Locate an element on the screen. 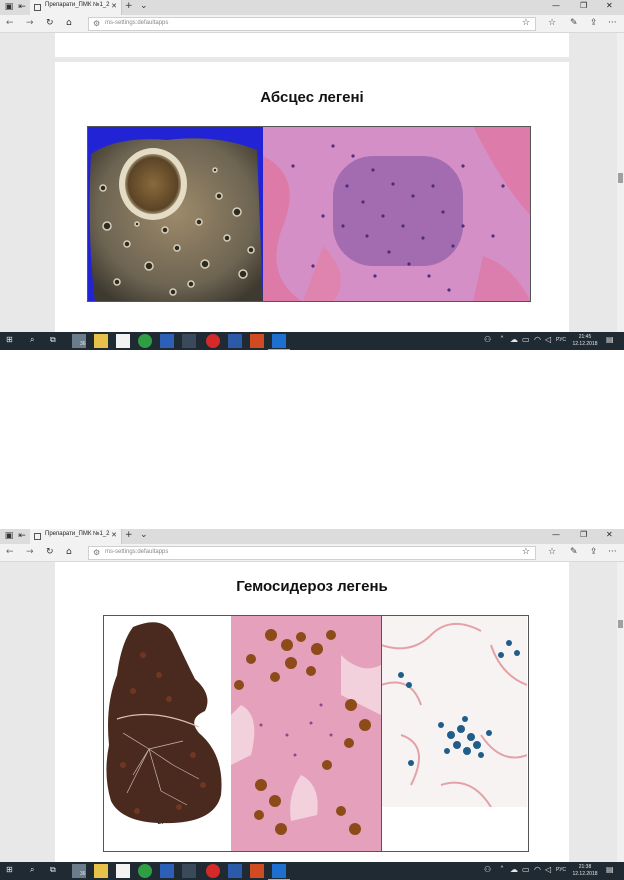 Image resolution: width=624 pixels, height=880 pixels. clock-date: 12.12.2018 is located at coordinates (585, 874).